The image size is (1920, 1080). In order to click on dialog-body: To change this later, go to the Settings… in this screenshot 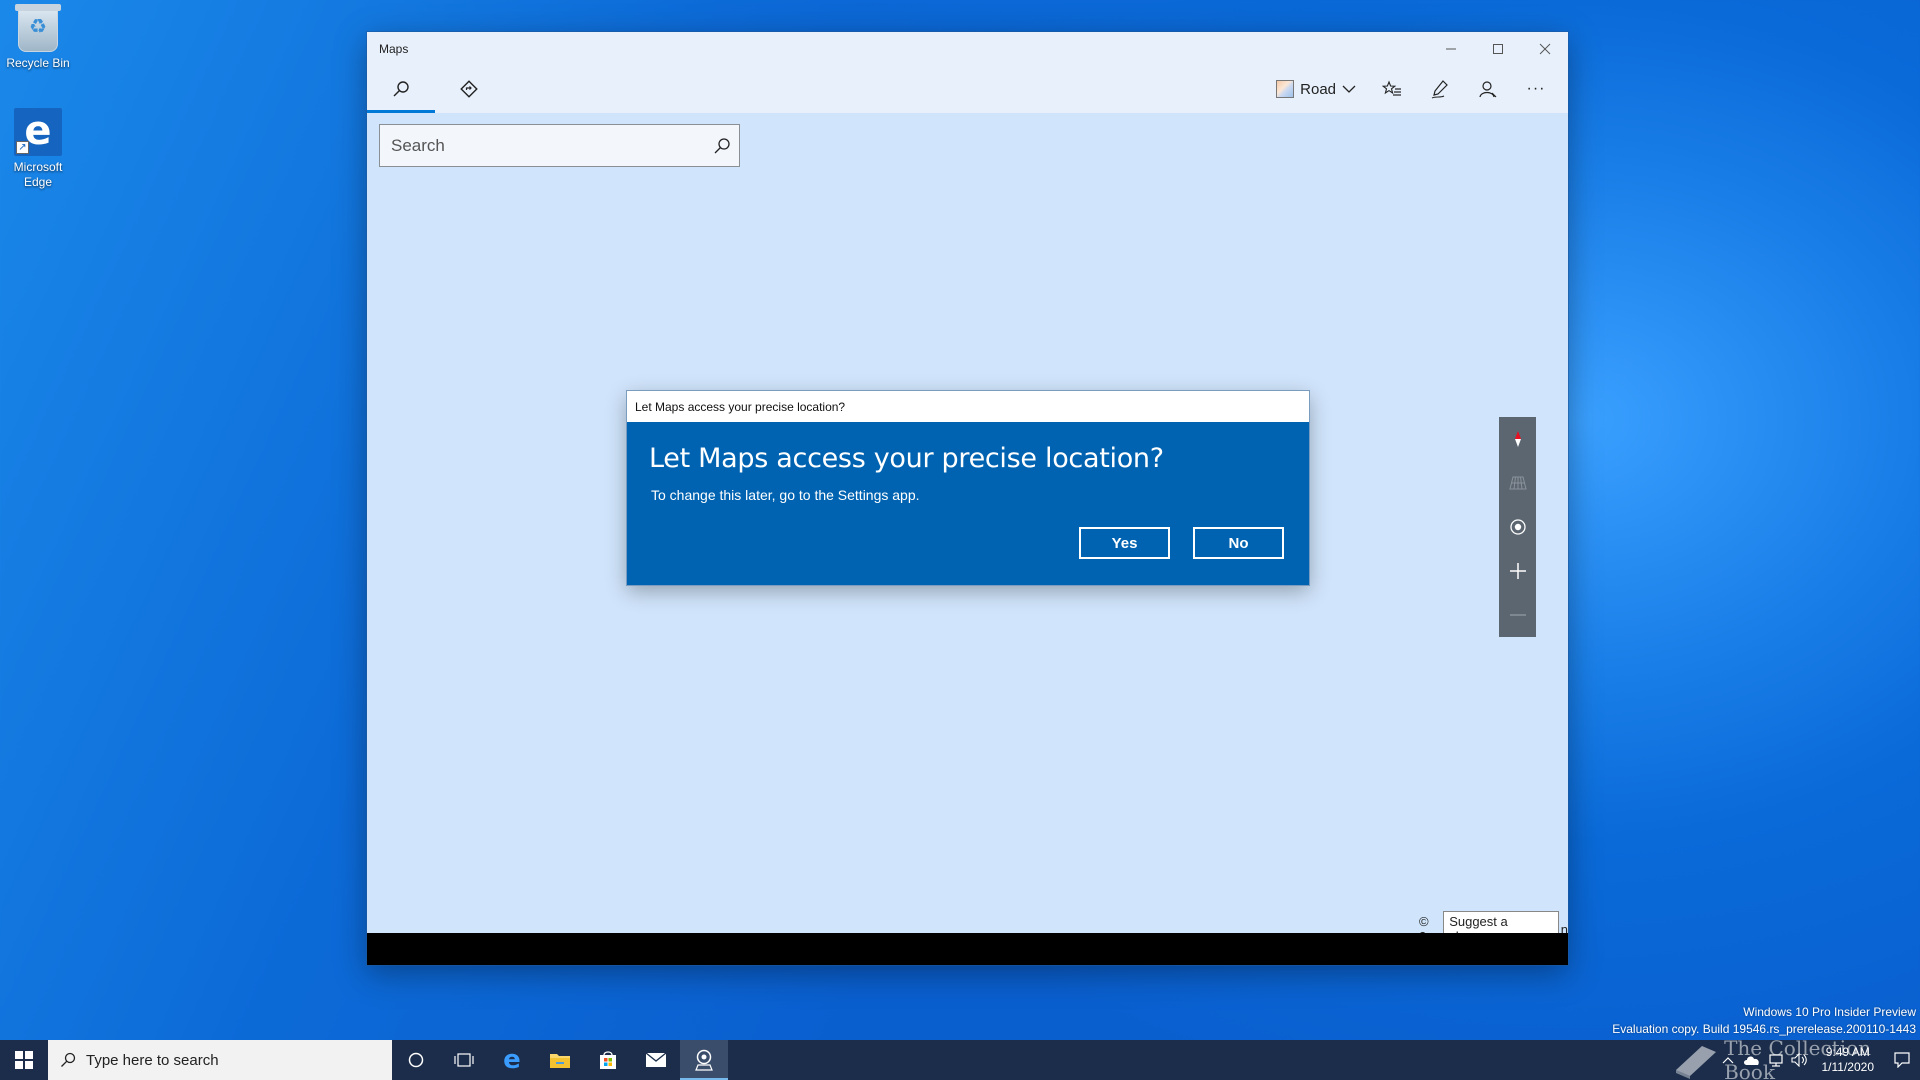, I will do `click(785, 495)`.